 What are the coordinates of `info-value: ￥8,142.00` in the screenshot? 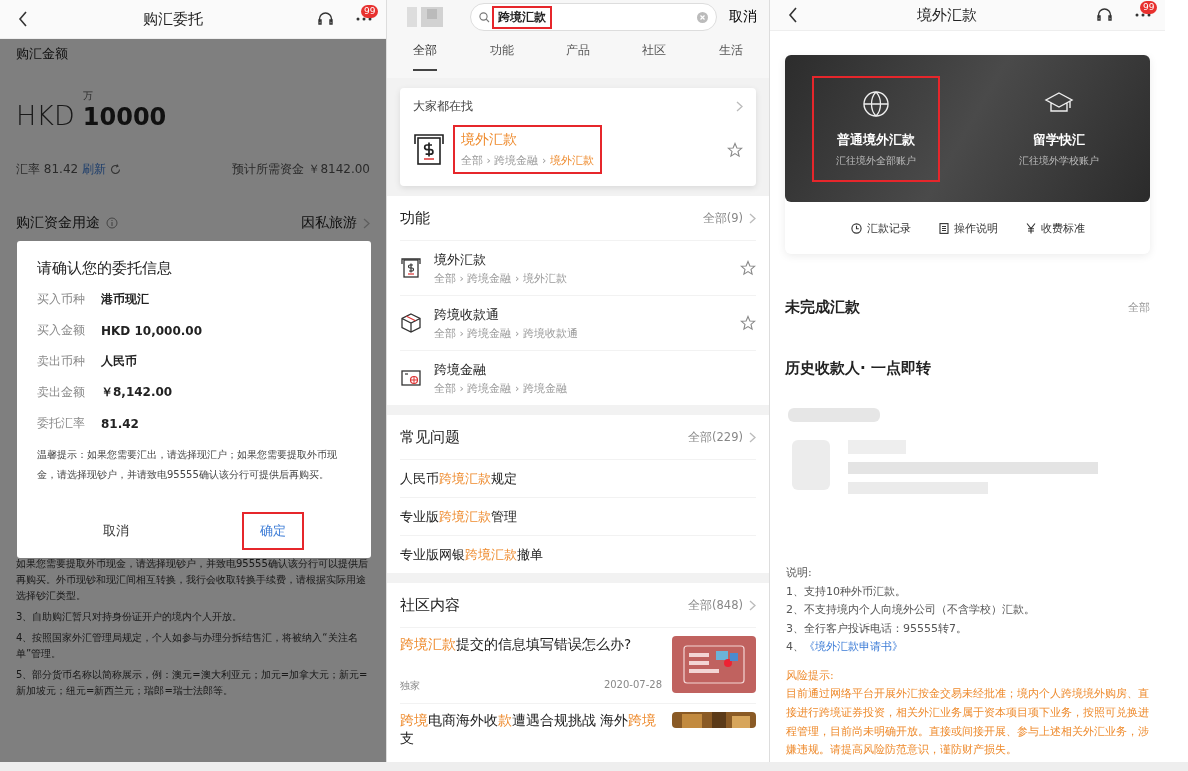 It's located at (137, 392).